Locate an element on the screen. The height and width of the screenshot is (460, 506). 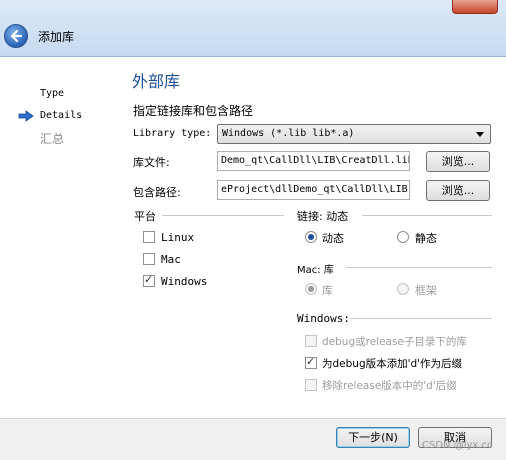
mac-framework-label: 框架 is located at coordinates (426, 290).